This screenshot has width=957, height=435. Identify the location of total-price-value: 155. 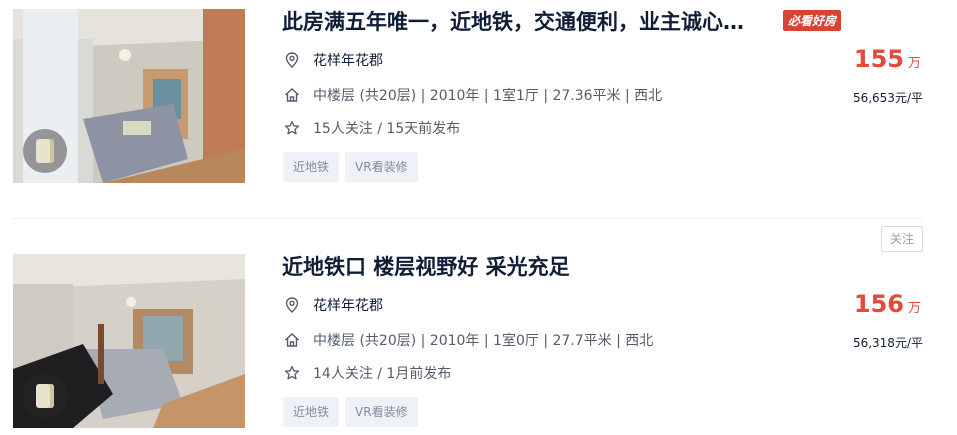
(878, 59).